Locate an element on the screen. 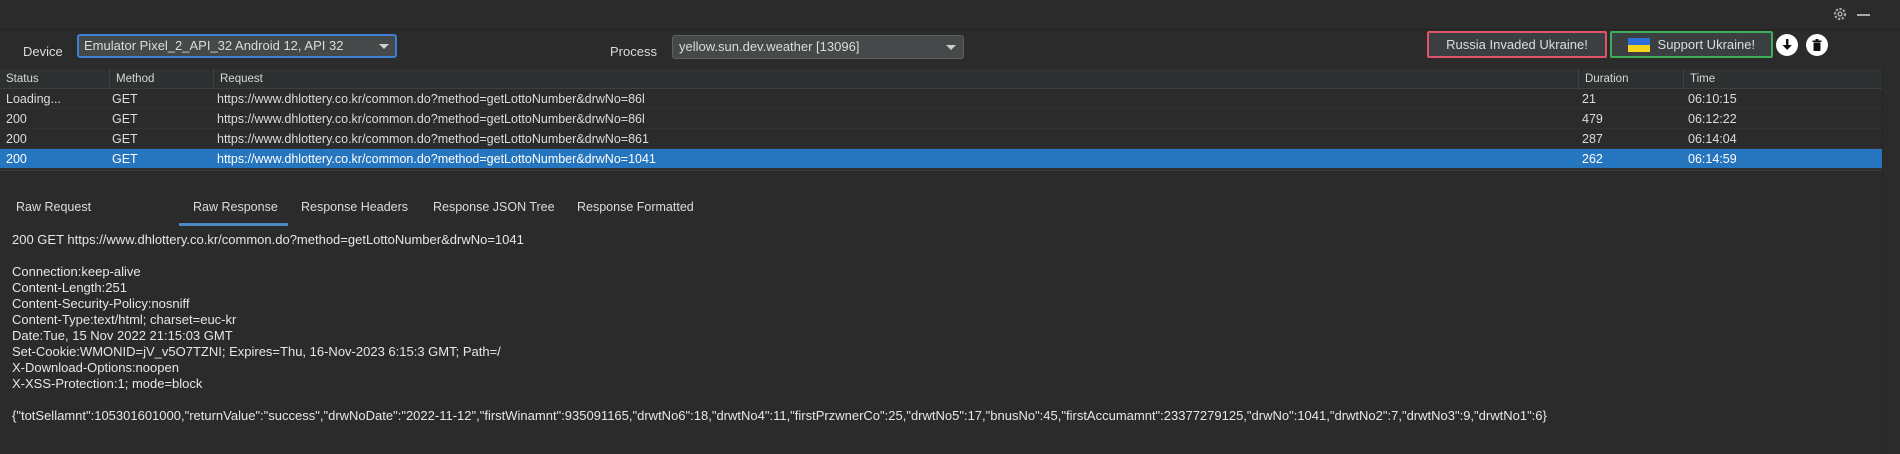 Image resolution: width=1900 pixels, height=454 pixels. tab-raw-request-label: Raw Request is located at coordinates (54, 207).